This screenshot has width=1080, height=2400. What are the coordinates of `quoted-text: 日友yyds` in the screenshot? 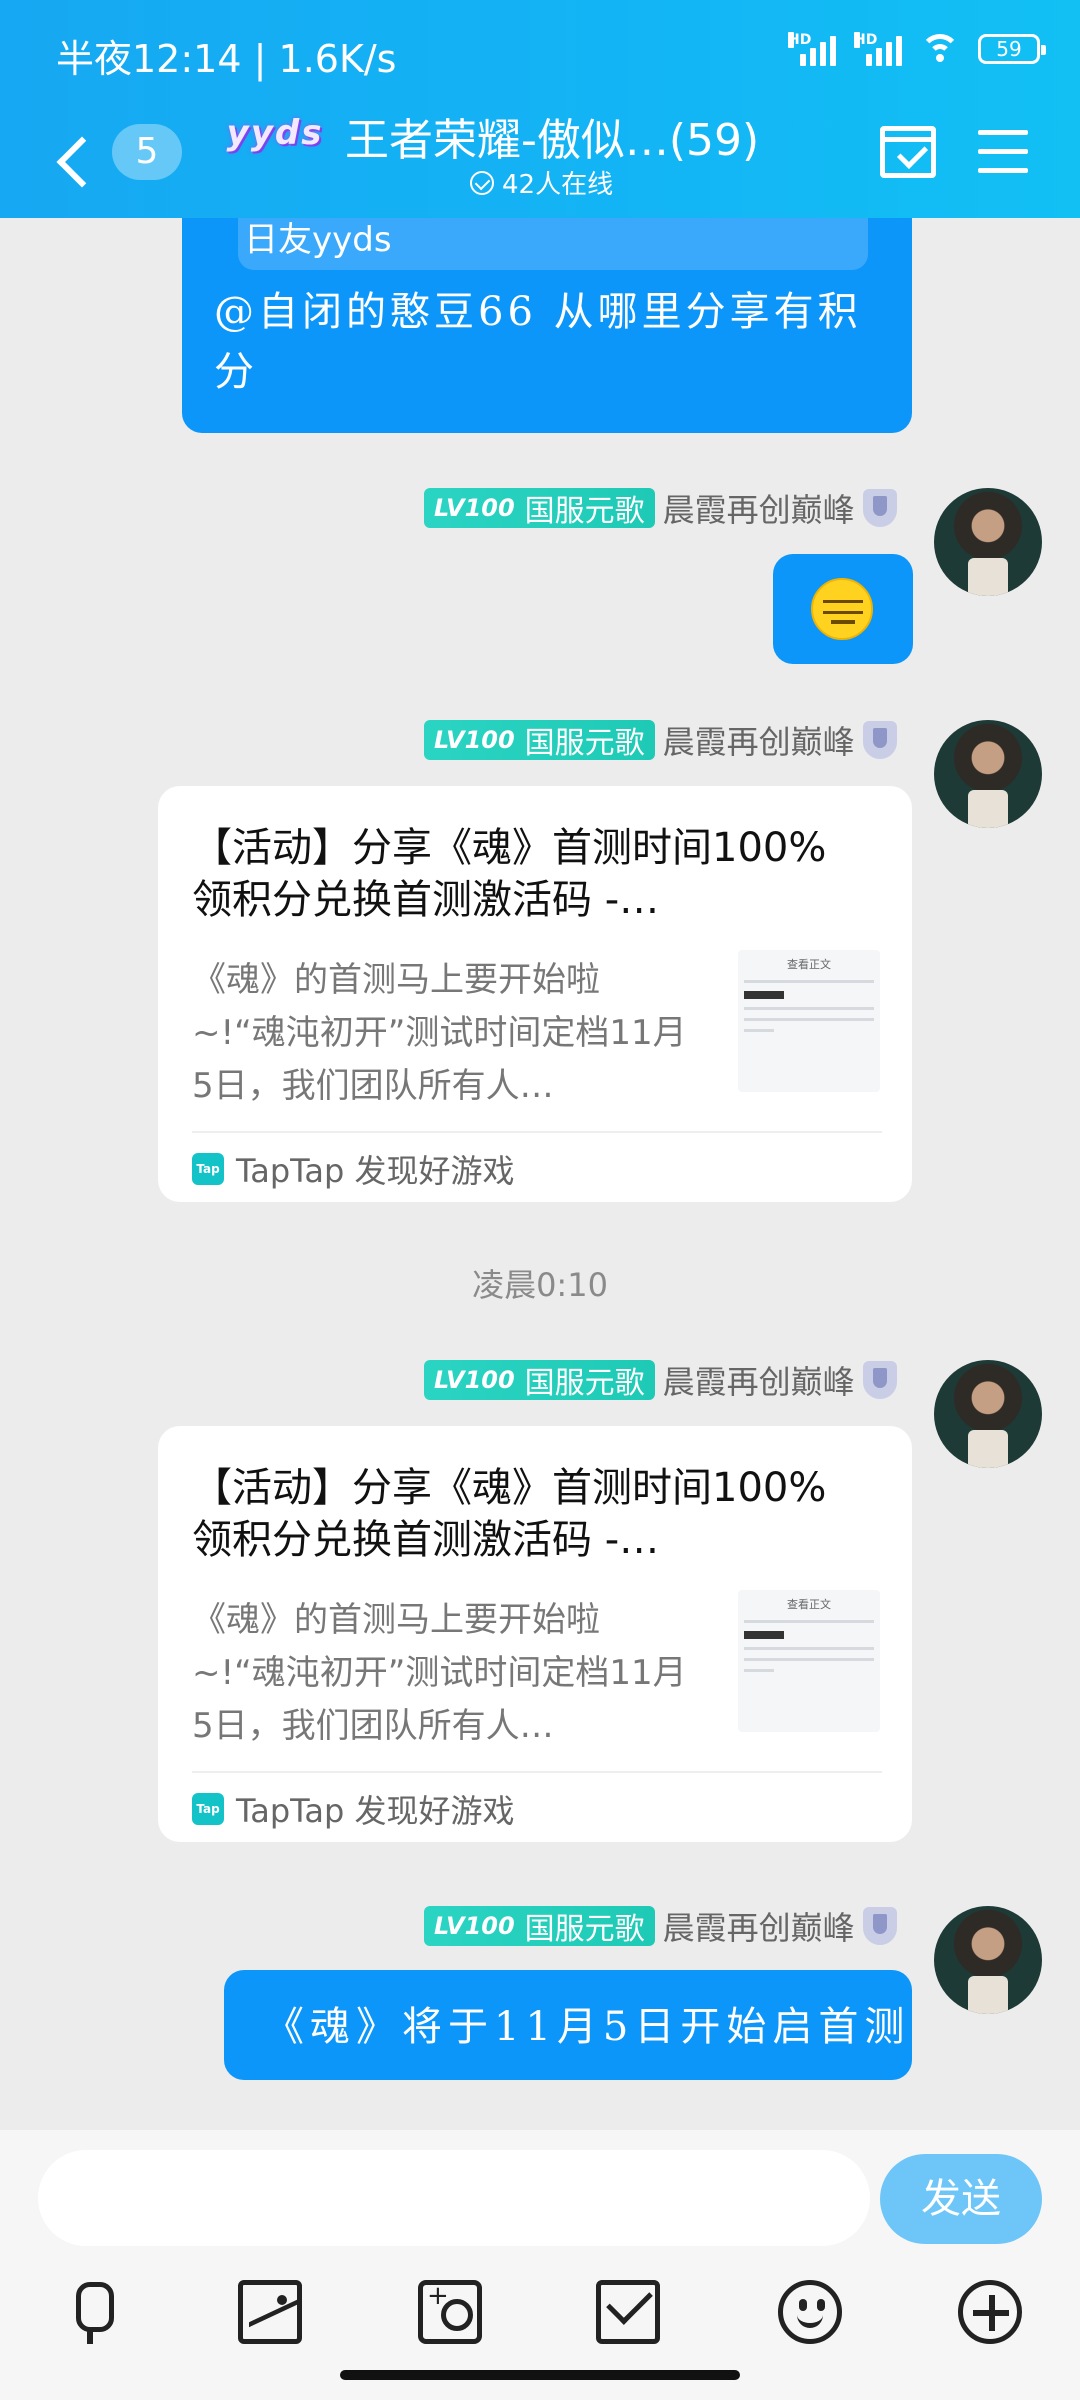 It's located at (318, 240).